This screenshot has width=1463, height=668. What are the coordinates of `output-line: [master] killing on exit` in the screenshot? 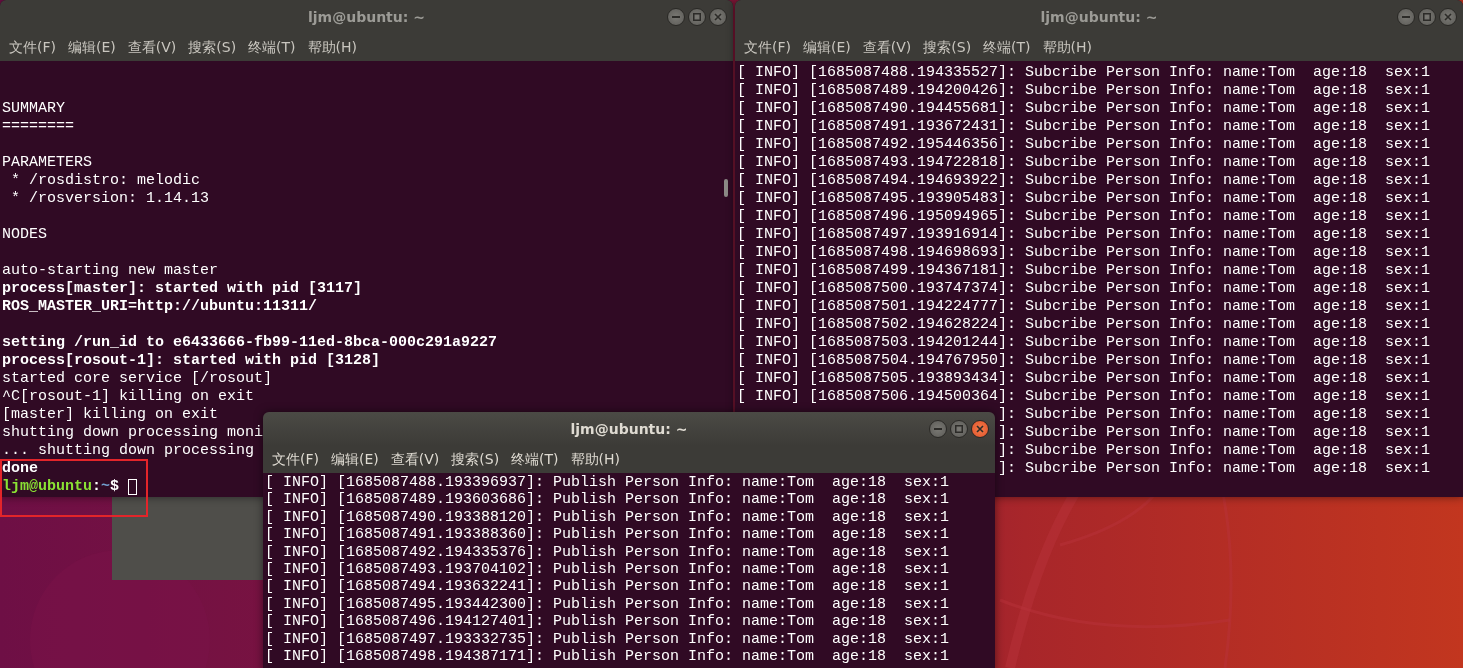 It's located at (110, 415).